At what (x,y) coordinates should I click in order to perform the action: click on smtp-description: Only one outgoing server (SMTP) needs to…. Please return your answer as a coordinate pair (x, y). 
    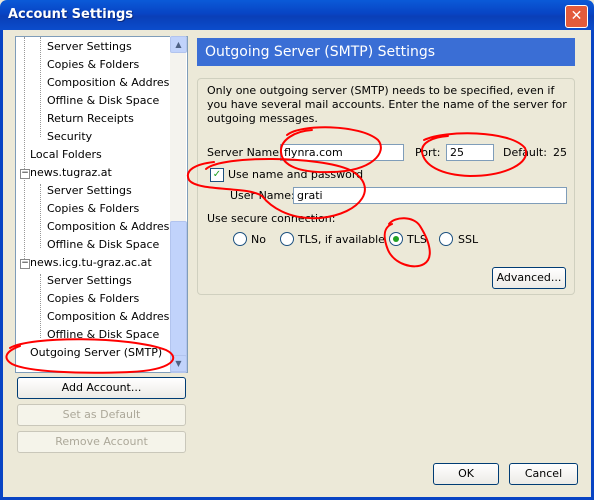
    Looking at the image, I should click on (387, 104).